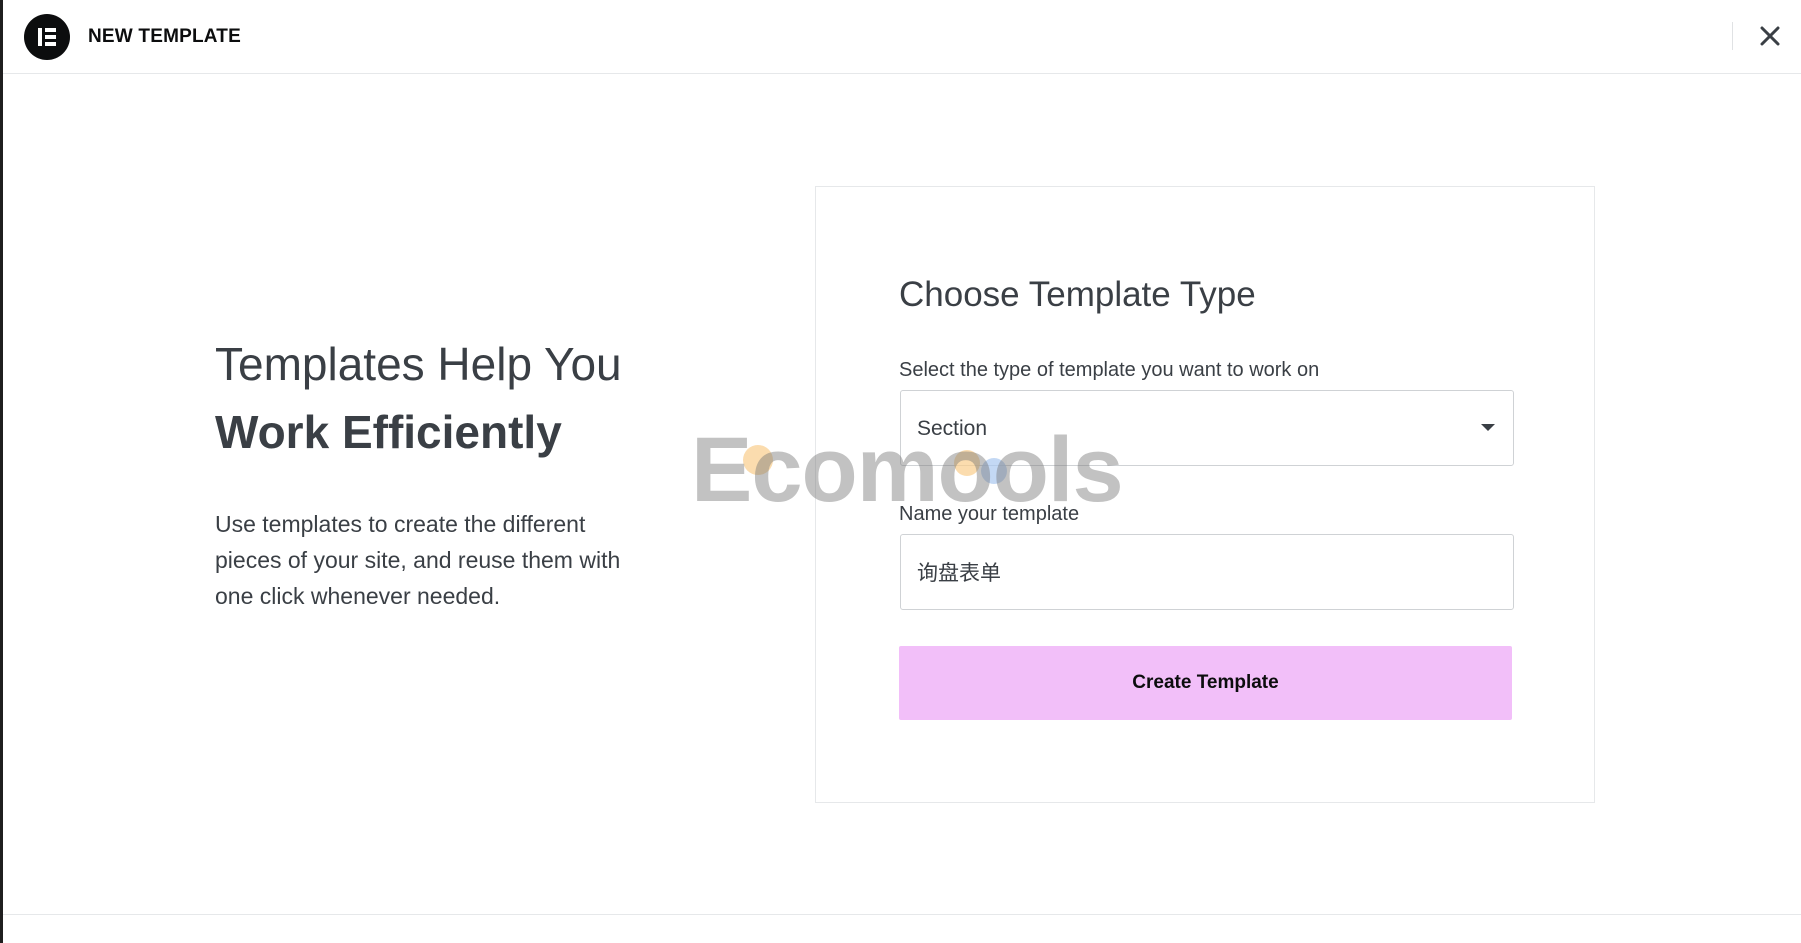 The width and height of the screenshot is (1801, 943). What do you see at coordinates (1770, 36) in the screenshot?
I see `close-icon` at bounding box center [1770, 36].